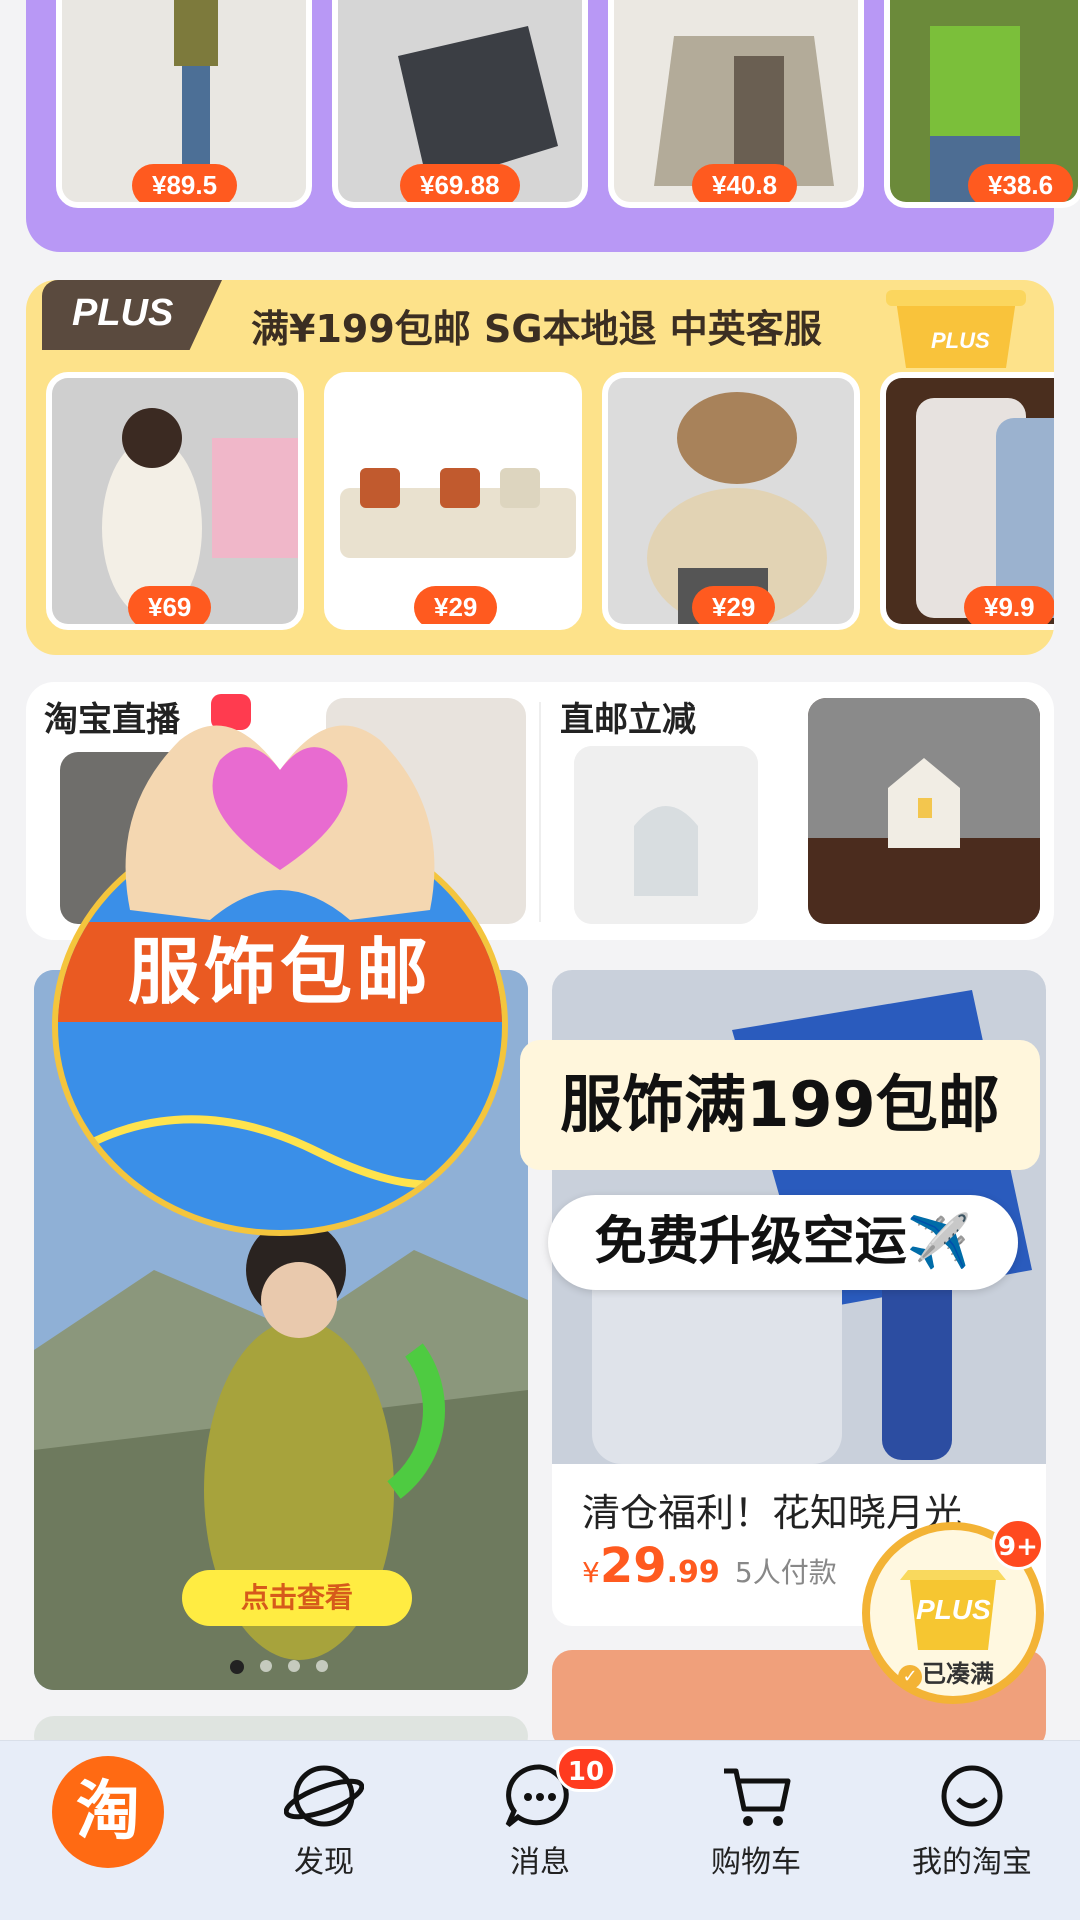 The image size is (1080, 1920). Describe the element at coordinates (633, 1566) in the screenshot. I see `price-integer: 29` at that location.